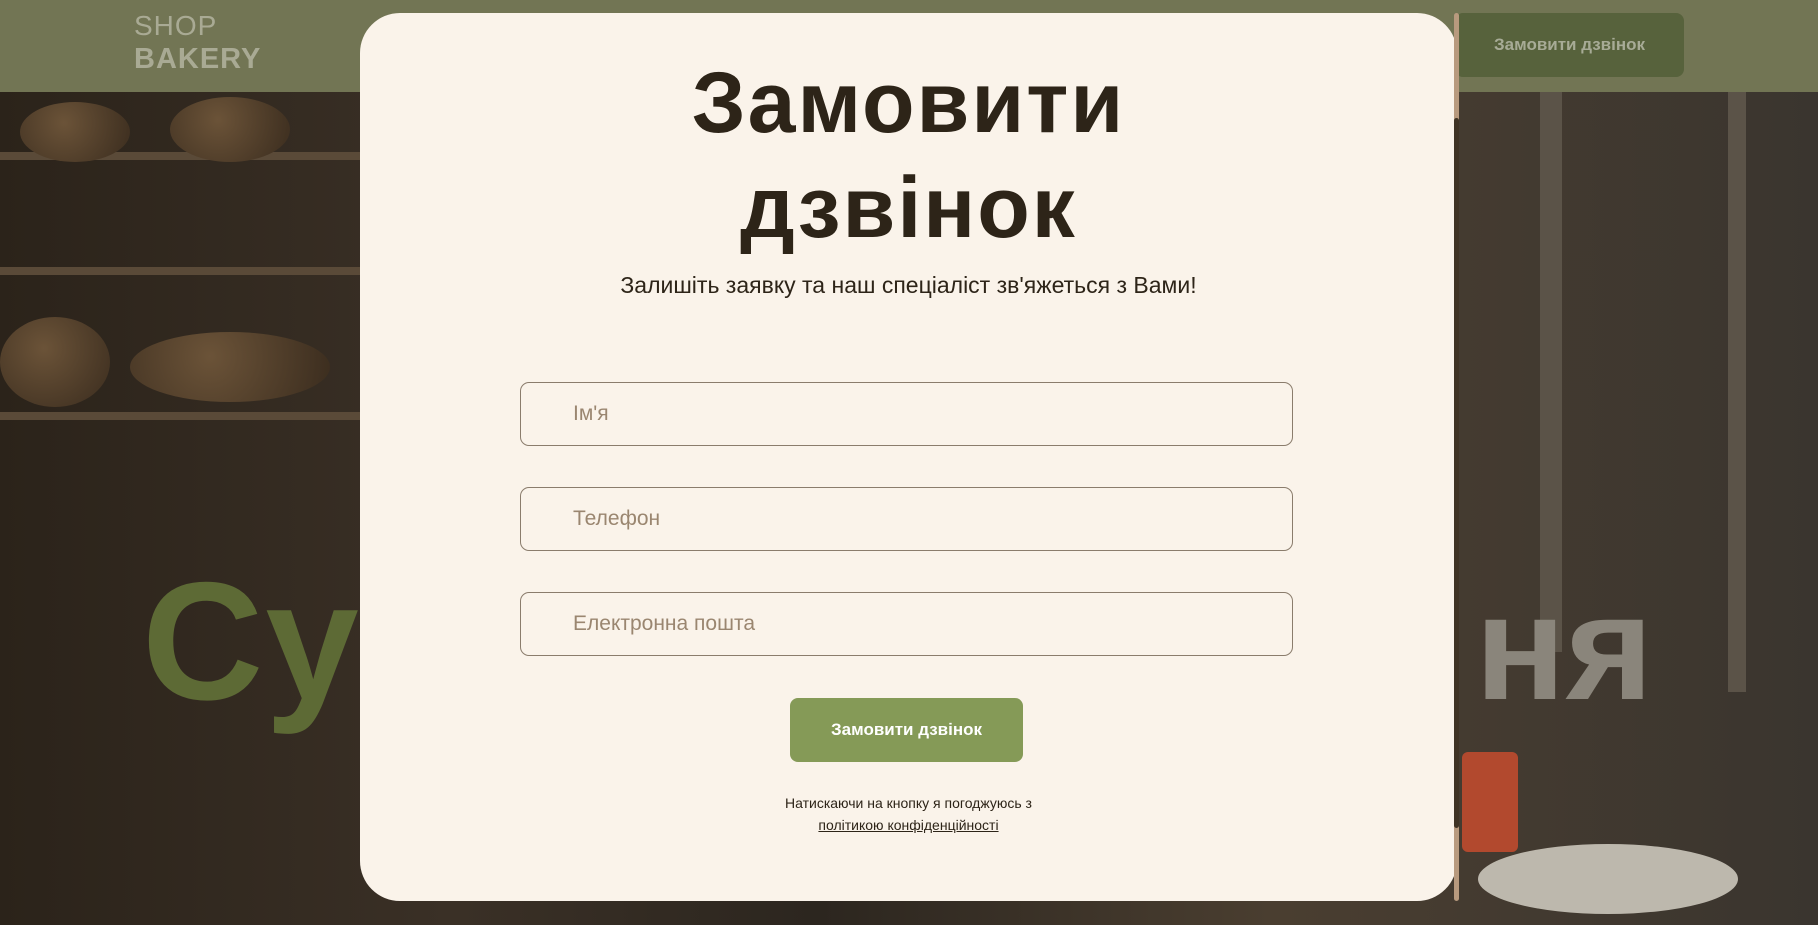 This screenshot has height=925, width=1818. What do you see at coordinates (1490, 802) in the screenshot?
I see `coffee-cup-image` at bounding box center [1490, 802].